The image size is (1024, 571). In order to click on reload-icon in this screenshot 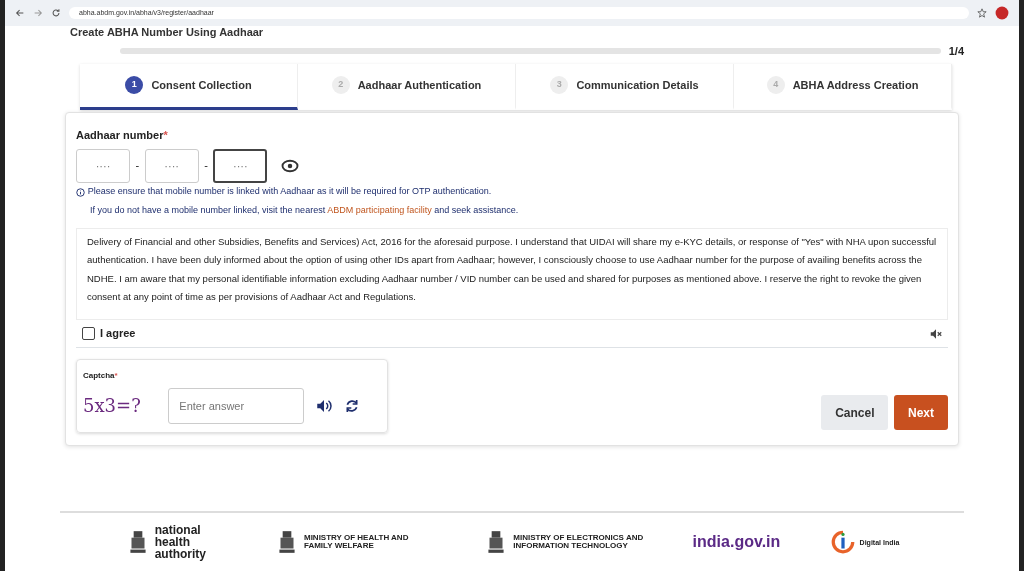, I will do `click(56, 13)`.